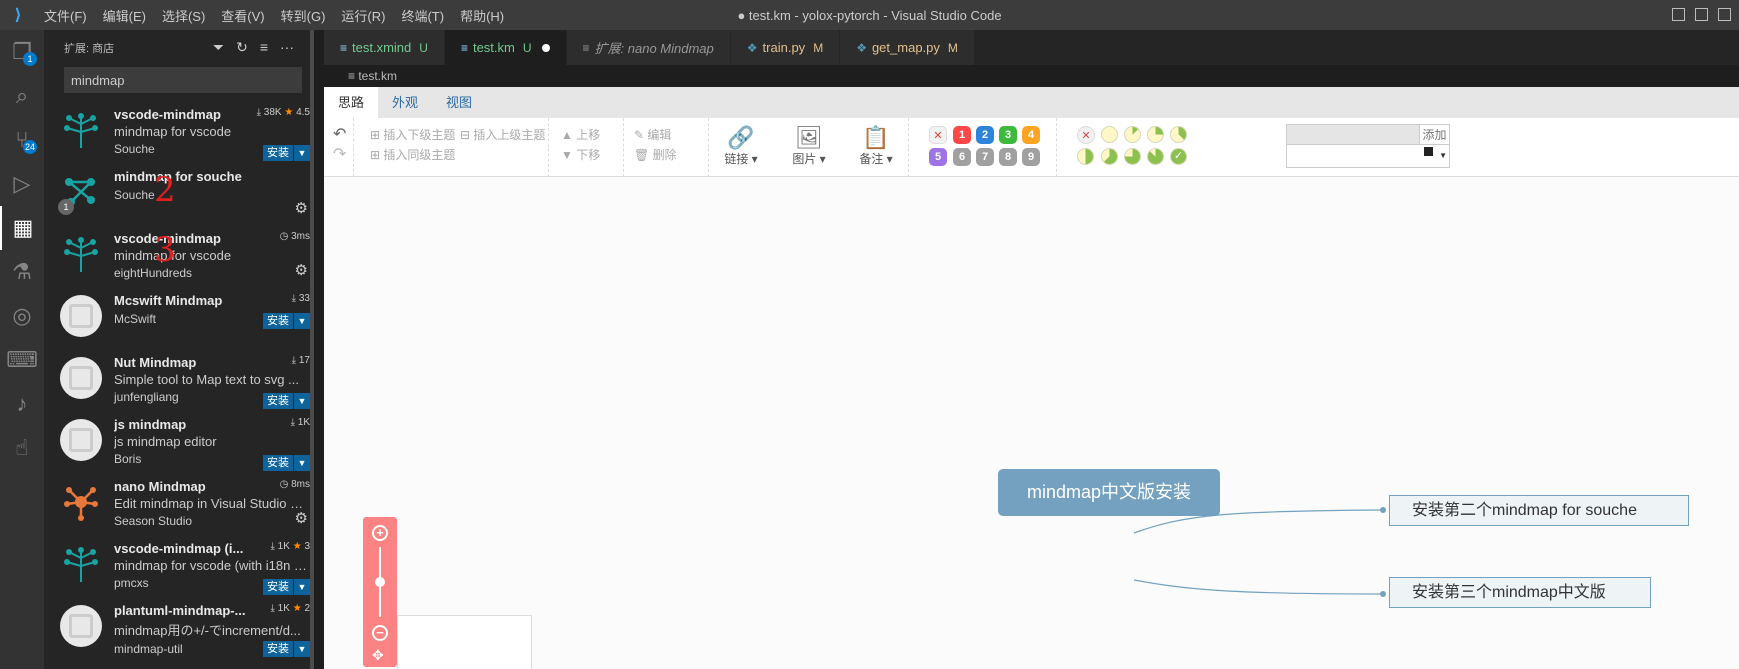  Describe the element at coordinates (545, 47) in the screenshot. I see `unsaved-dot-icon` at that location.